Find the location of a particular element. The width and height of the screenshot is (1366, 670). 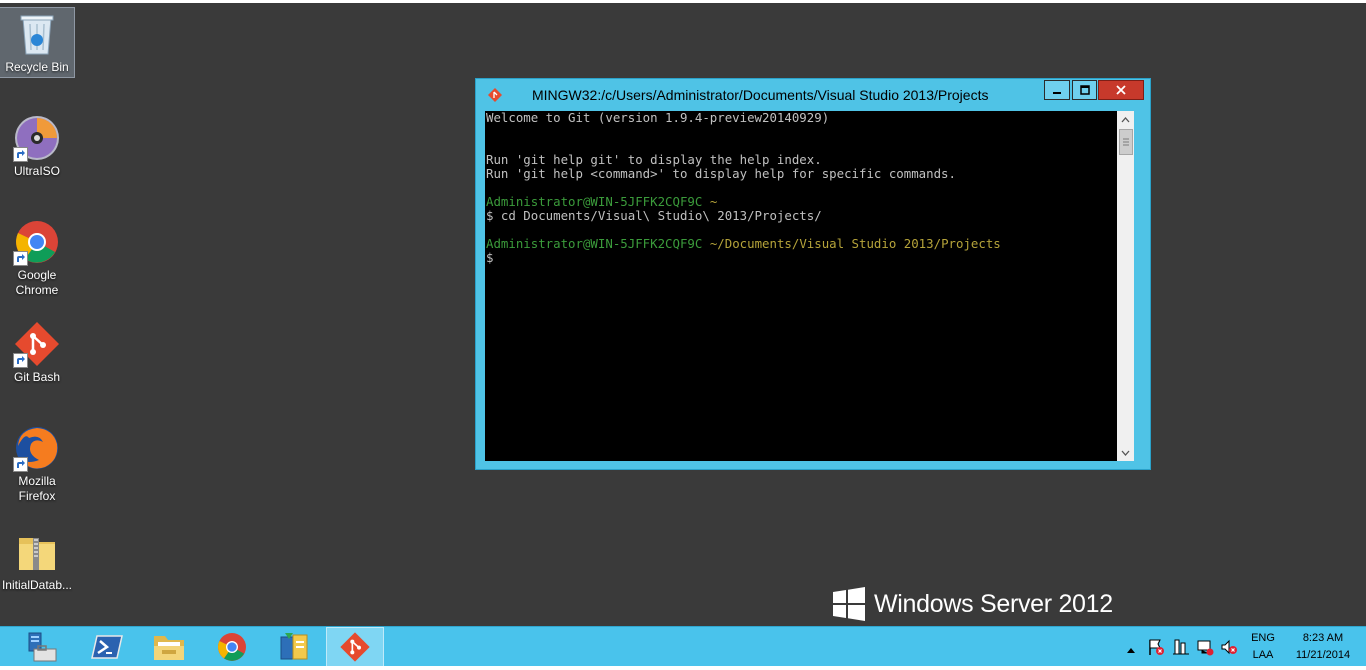

prompt-path: ~/Documents/Visual Studio 2013/Projects is located at coordinates (855, 243).